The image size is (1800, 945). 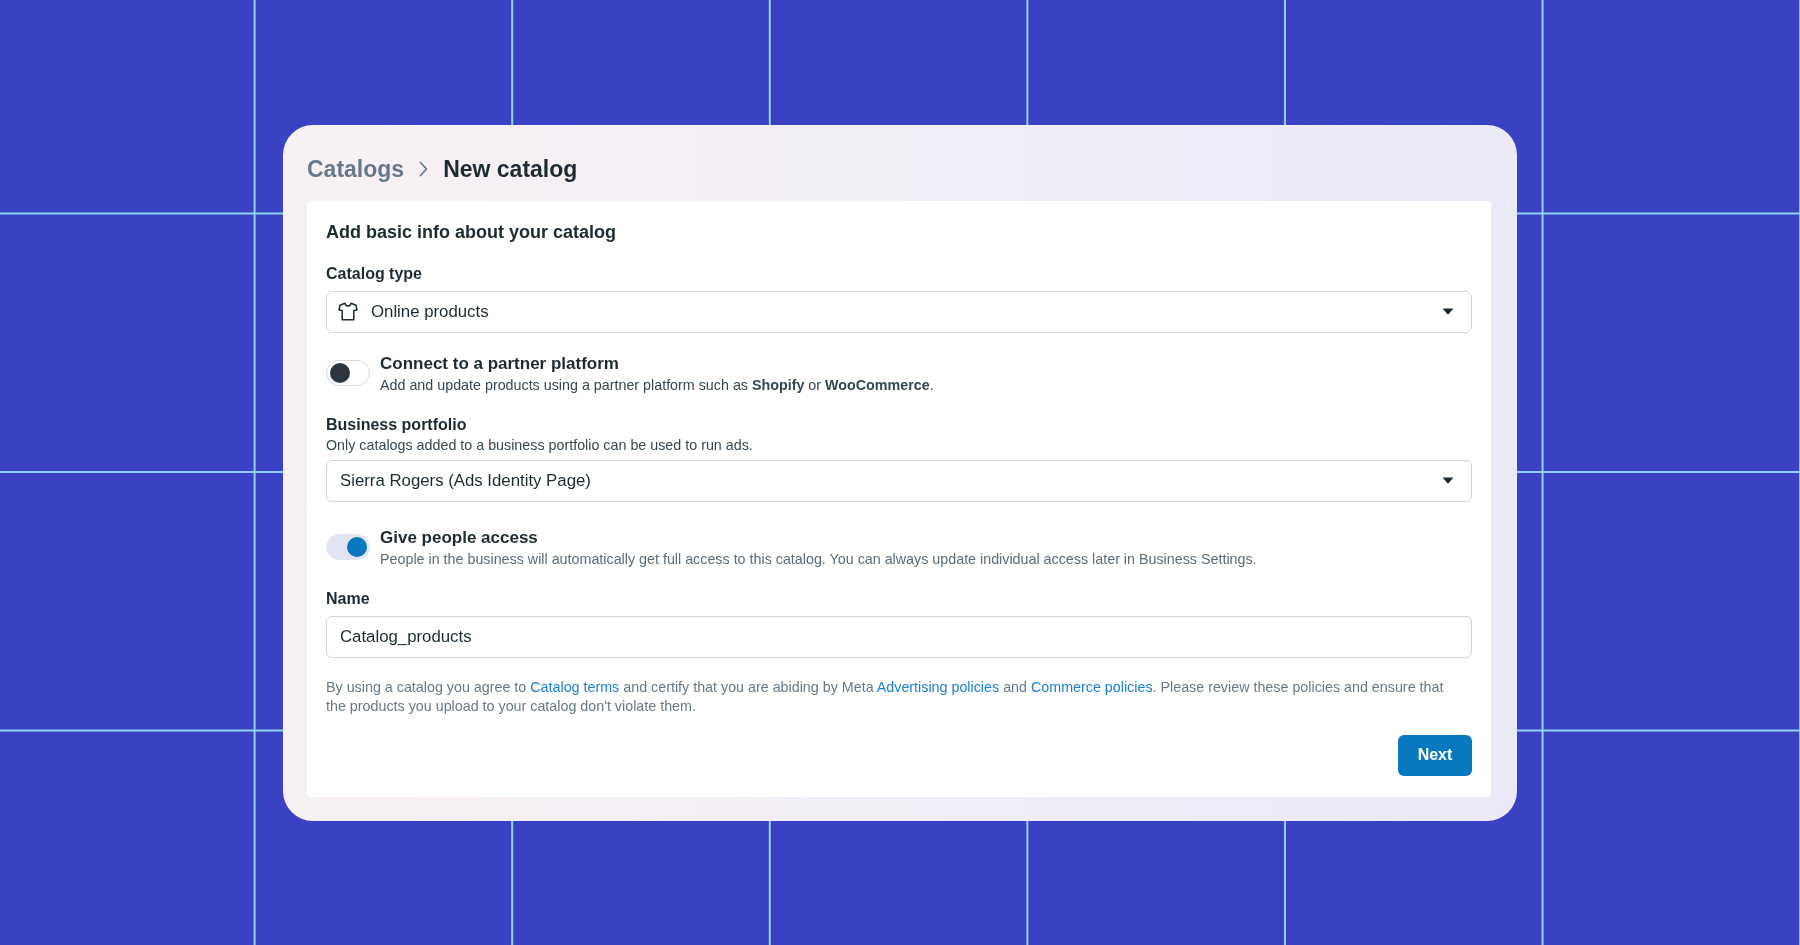 I want to click on terms-link: Advertising policies, so click(x=938, y=686).